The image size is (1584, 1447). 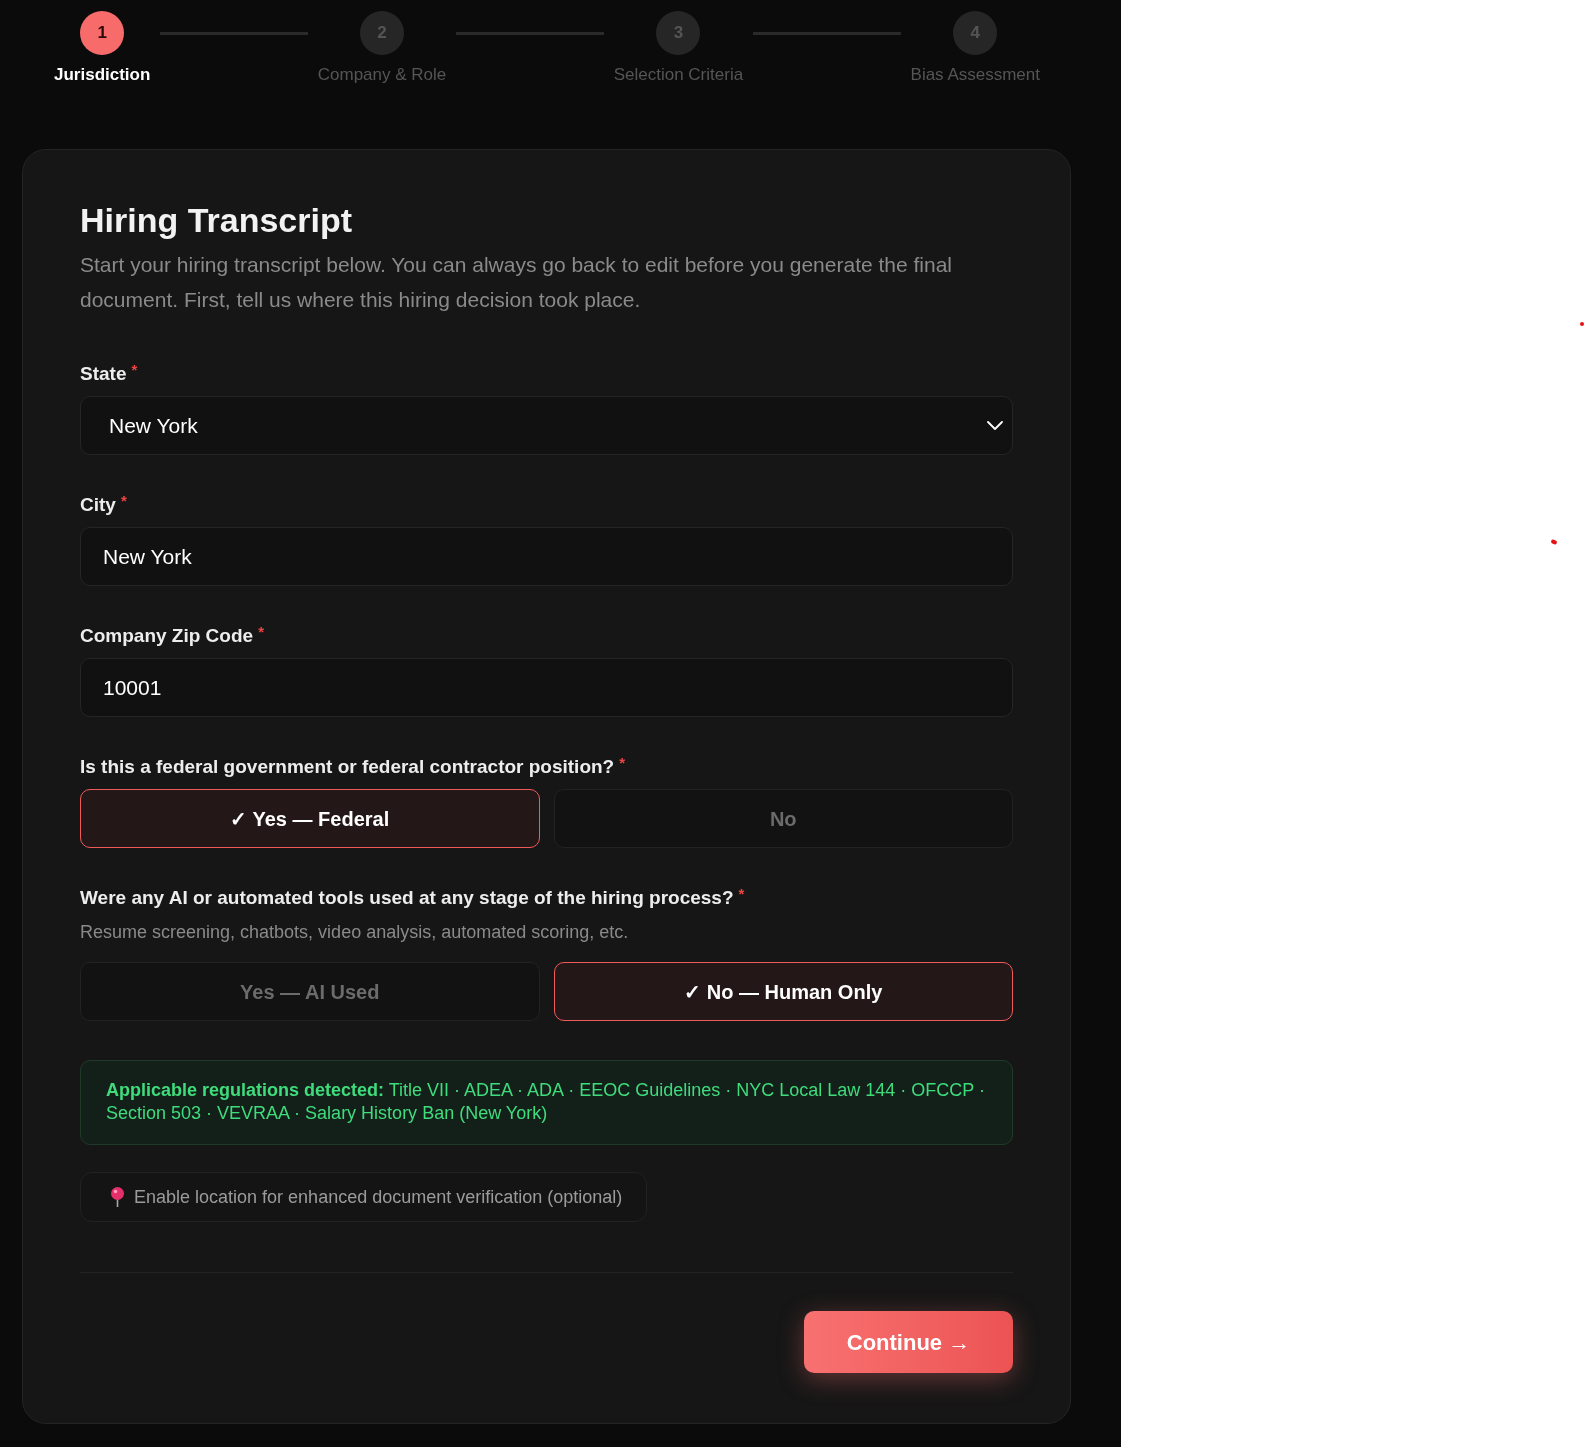 I want to click on step-label: Jurisdiction, so click(x=102, y=75).